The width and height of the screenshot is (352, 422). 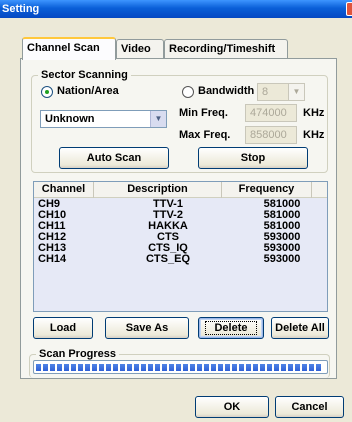 What do you see at coordinates (268, 113) in the screenshot?
I see `min-freq-value: 474000` at bounding box center [268, 113].